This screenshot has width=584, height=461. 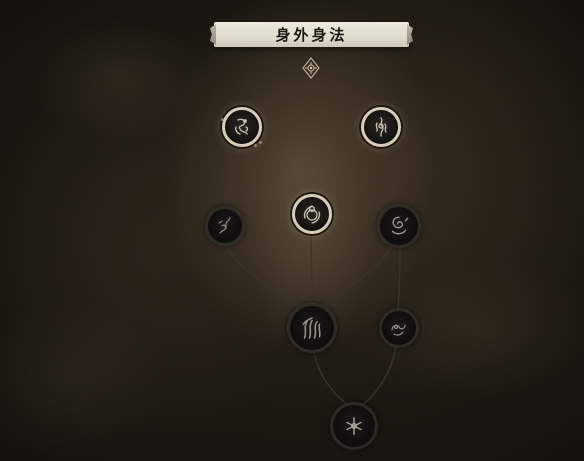 I want to click on page-title: 身外身法, so click(x=311, y=35).